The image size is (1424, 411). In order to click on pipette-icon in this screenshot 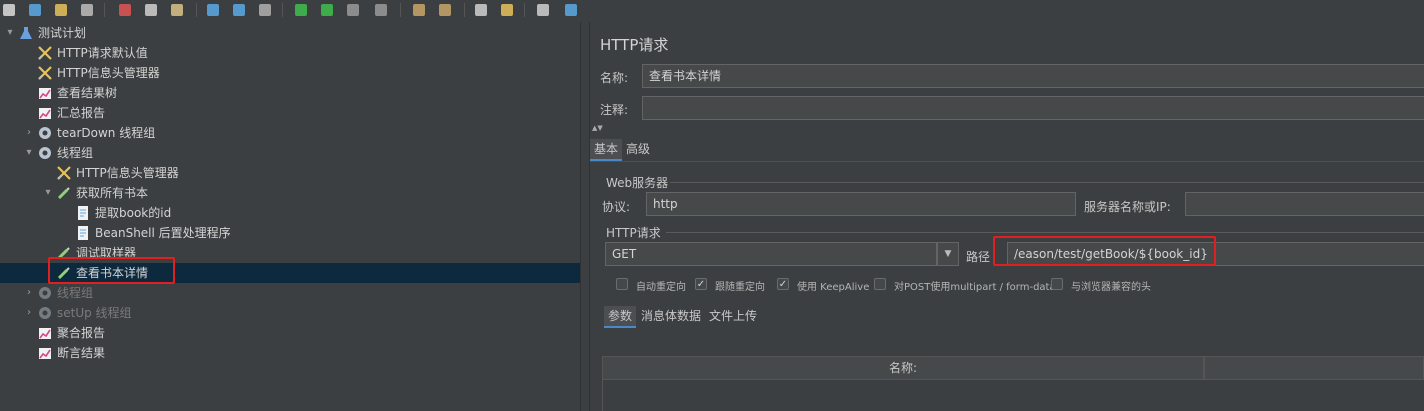, I will do `click(64, 193)`.